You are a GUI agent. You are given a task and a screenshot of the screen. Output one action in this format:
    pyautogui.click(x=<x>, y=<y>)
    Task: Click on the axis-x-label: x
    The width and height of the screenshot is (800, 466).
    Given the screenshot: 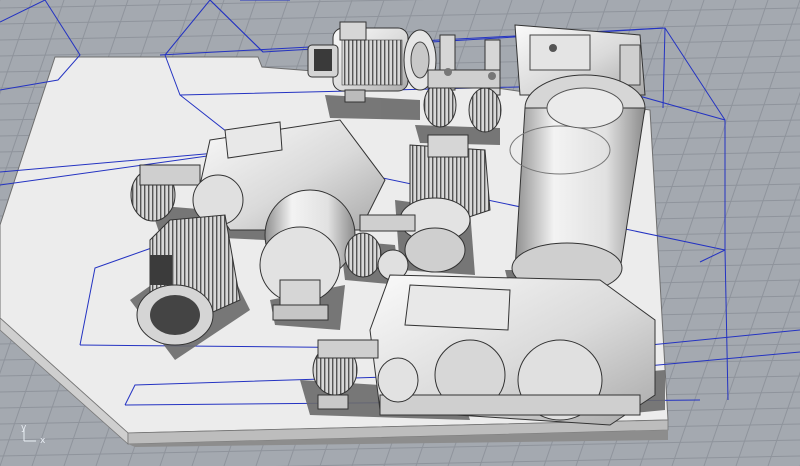 What is the action you would take?
    pyautogui.click(x=43, y=441)
    